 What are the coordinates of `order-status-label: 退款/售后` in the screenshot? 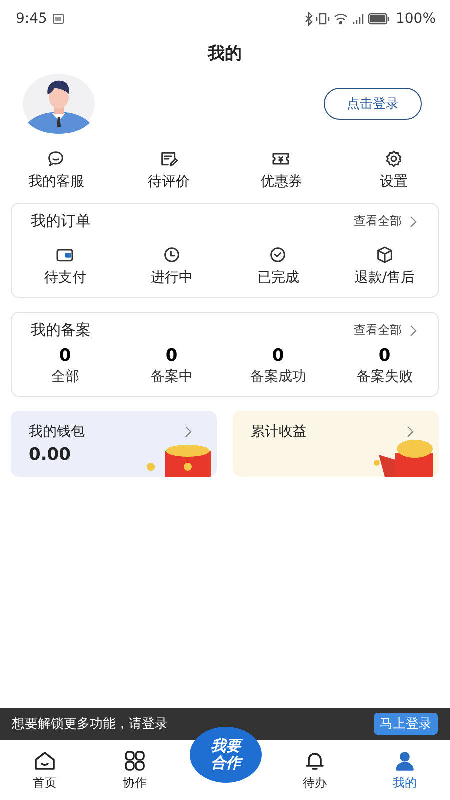 It's located at (385, 278).